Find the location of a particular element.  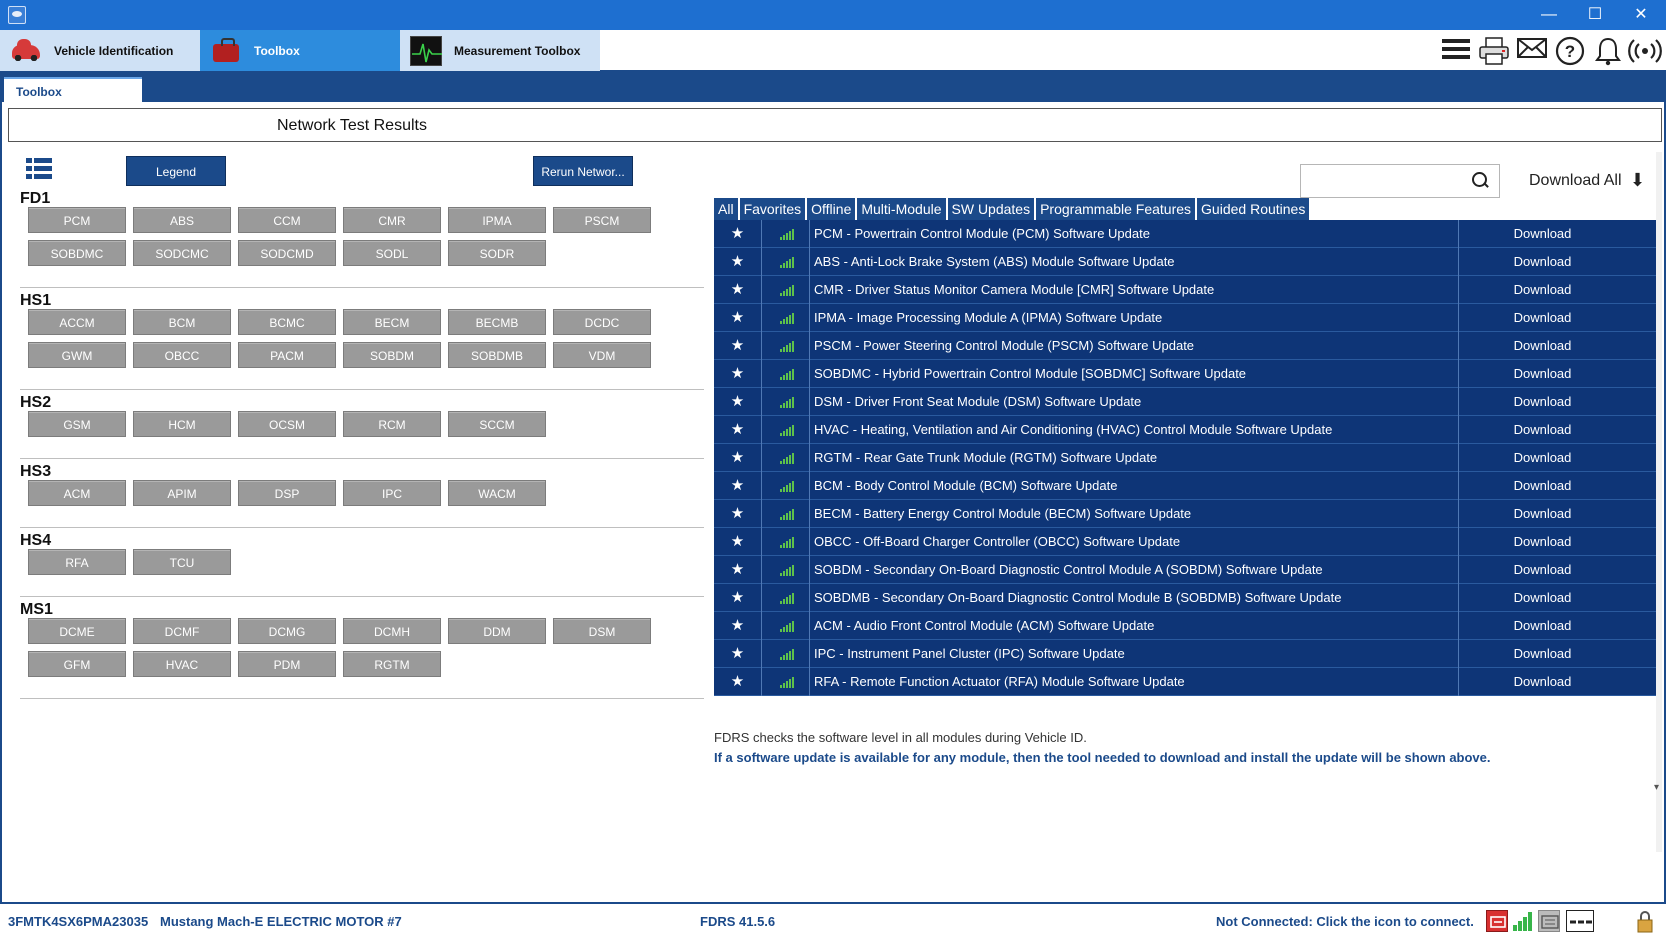

module-button-ipc: IPC is located at coordinates (392, 493).